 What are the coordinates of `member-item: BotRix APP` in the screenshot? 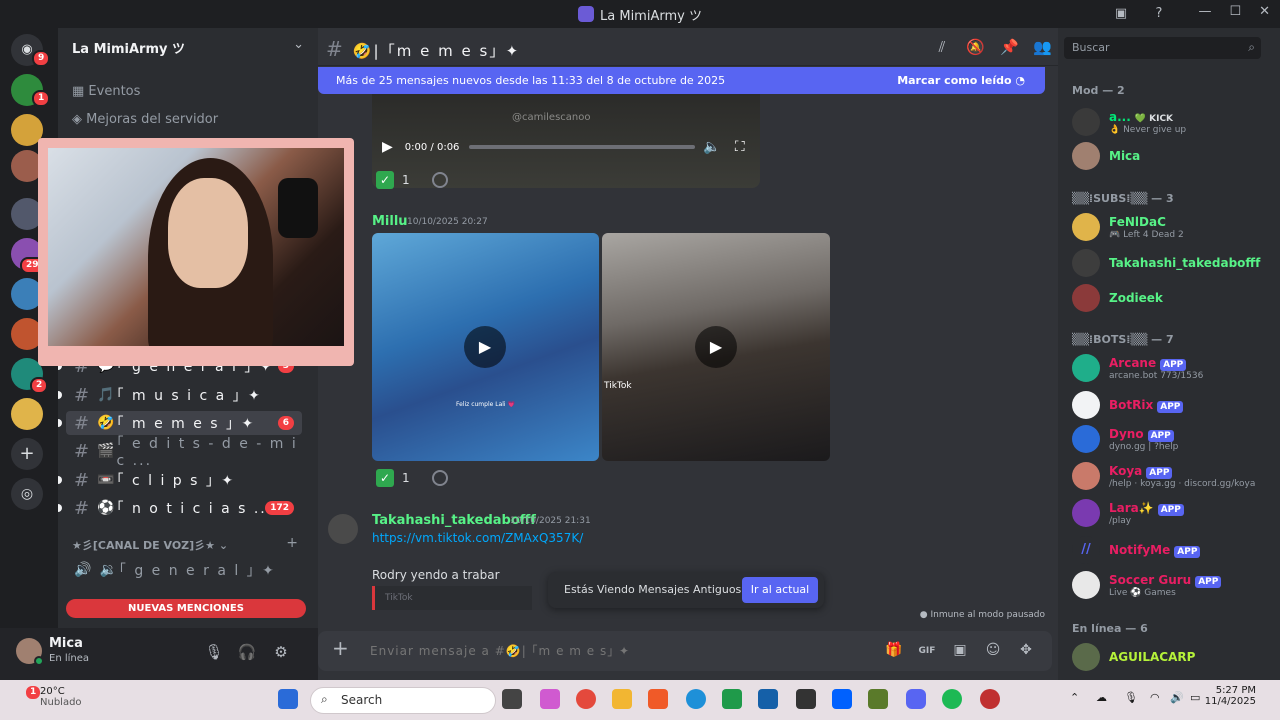 It's located at (1172, 406).